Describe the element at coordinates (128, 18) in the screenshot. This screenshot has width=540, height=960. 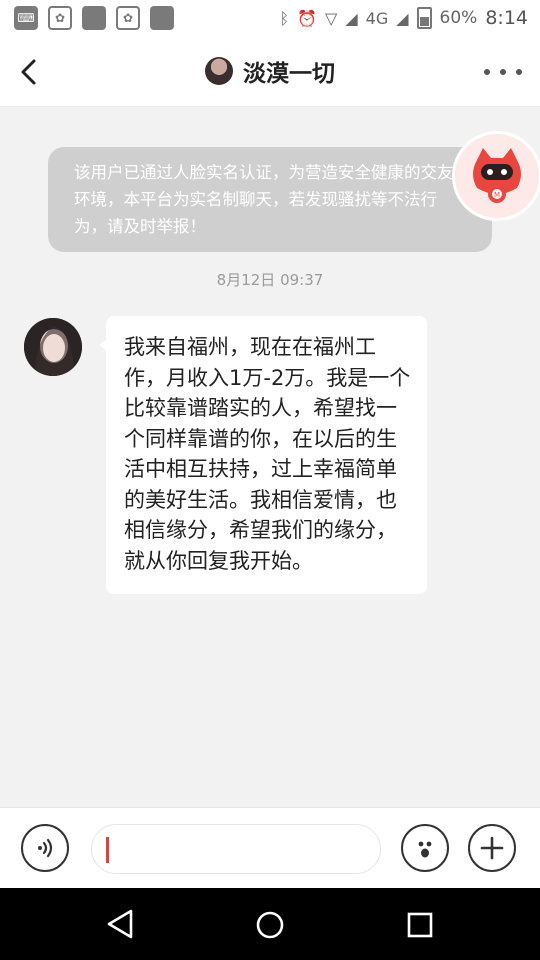
I see `baidu-paw-icon-2: ✿` at that location.